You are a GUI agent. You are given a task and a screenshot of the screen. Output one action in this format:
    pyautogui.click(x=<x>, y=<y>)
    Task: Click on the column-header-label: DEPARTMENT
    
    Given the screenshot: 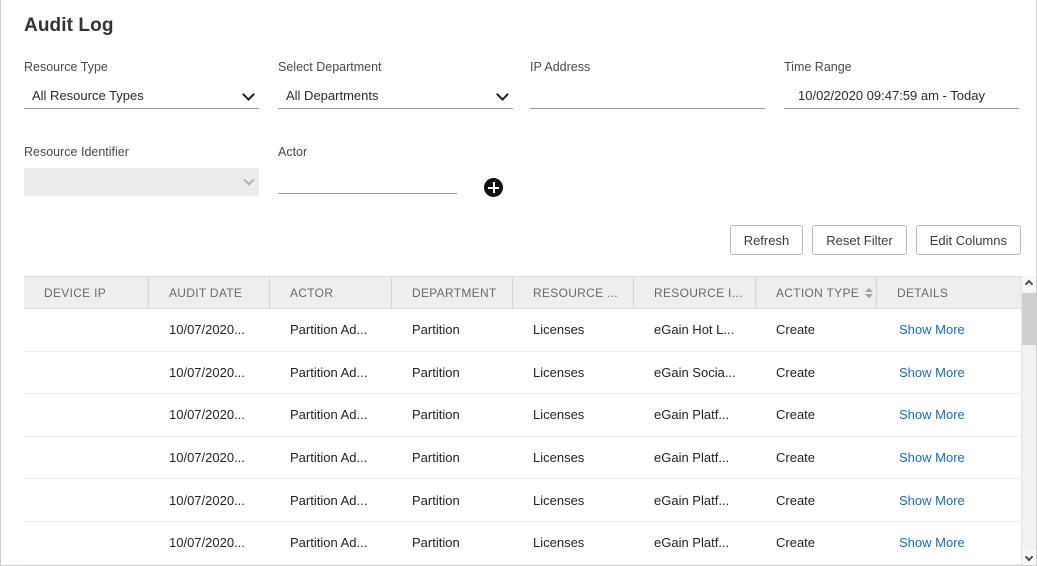 What is the action you would take?
    pyautogui.click(x=454, y=292)
    